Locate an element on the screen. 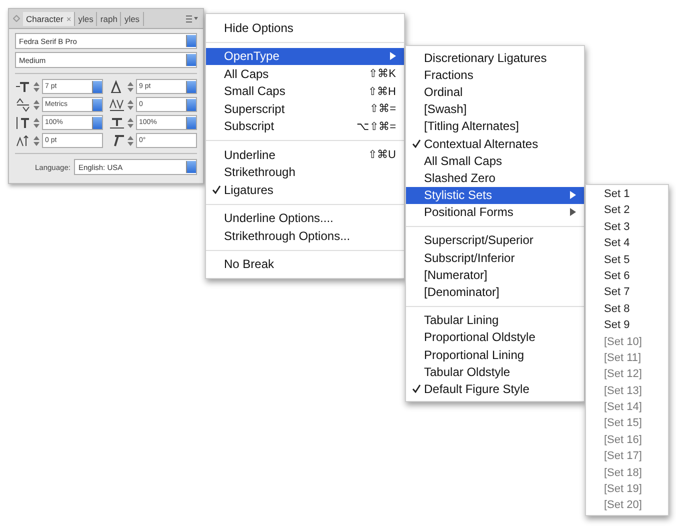  menu-item: Proportional Lining is located at coordinates (495, 355).